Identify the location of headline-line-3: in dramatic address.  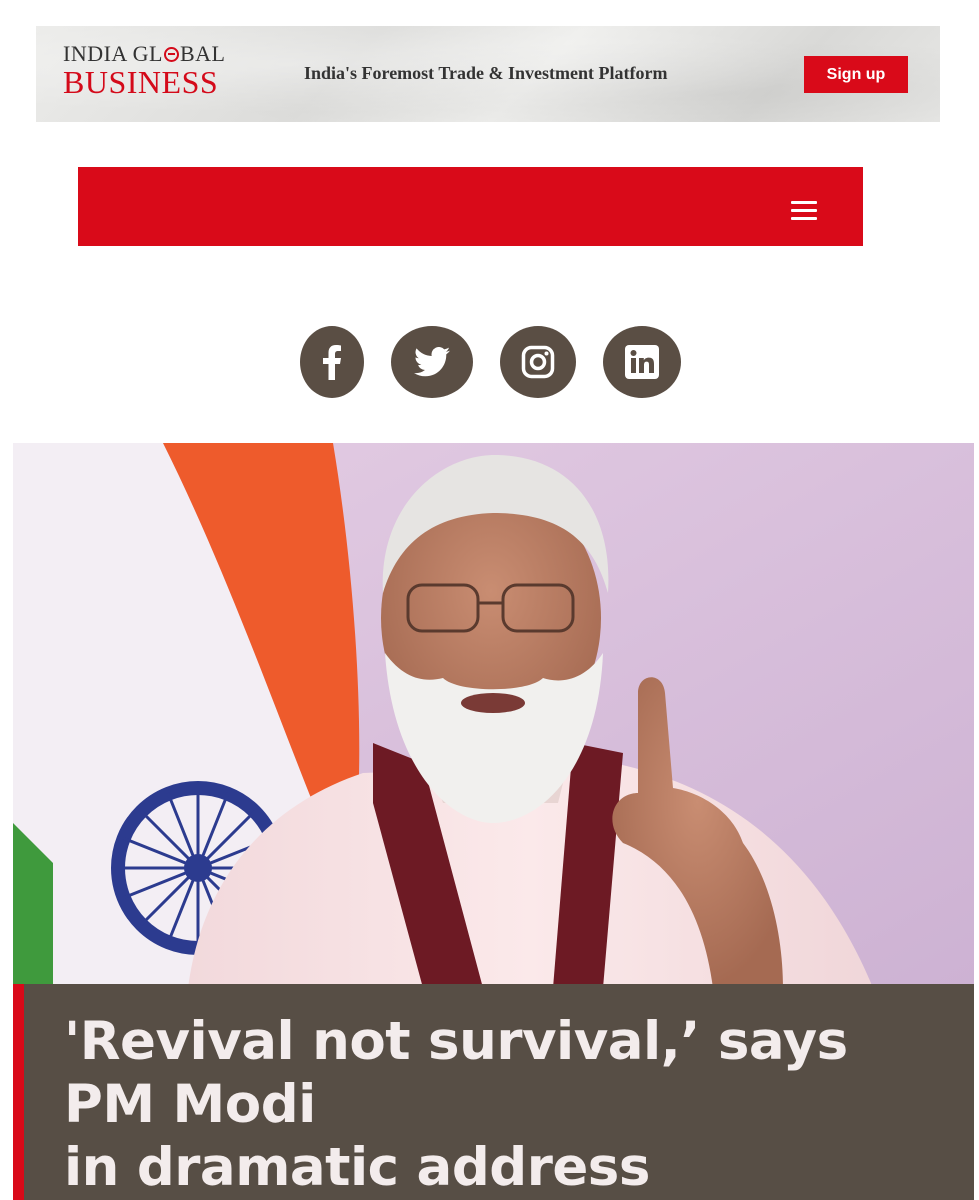
(357, 1167).